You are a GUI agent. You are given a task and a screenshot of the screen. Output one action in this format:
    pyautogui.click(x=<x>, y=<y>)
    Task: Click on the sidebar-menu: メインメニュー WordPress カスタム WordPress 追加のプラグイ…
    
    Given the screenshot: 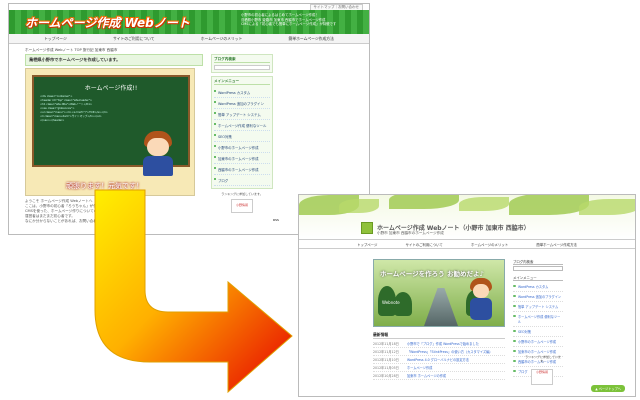 What is the action you would take?
    pyautogui.click(x=242, y=132)
    